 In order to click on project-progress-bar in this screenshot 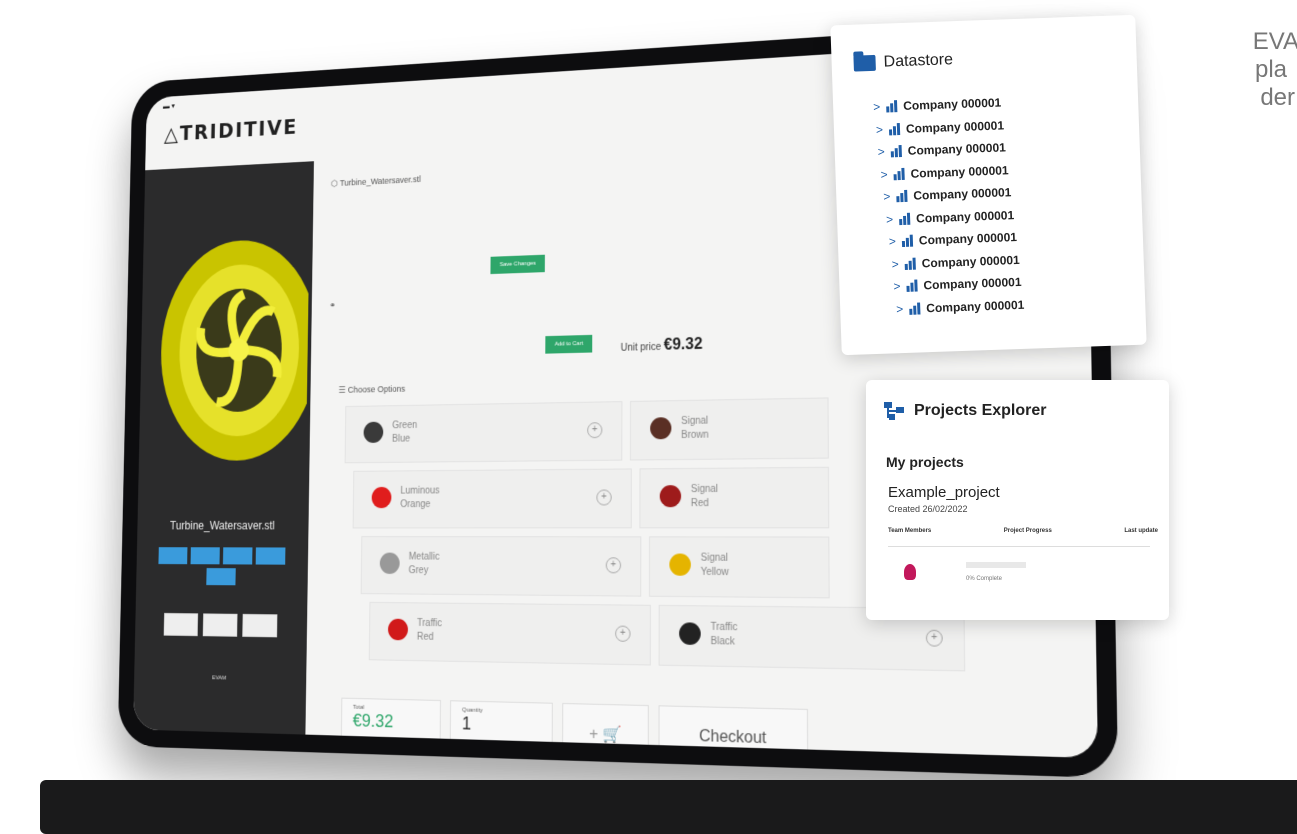, I will do `click(996, 565)`.